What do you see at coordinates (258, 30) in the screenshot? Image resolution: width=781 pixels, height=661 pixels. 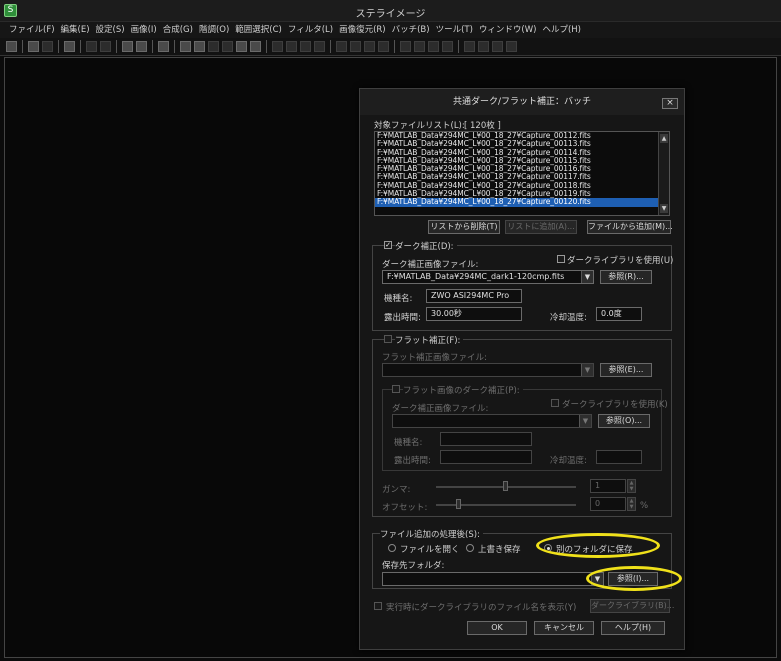 I see `menu-selection: 範囲選択(C)` at bounding box center [258, 30].